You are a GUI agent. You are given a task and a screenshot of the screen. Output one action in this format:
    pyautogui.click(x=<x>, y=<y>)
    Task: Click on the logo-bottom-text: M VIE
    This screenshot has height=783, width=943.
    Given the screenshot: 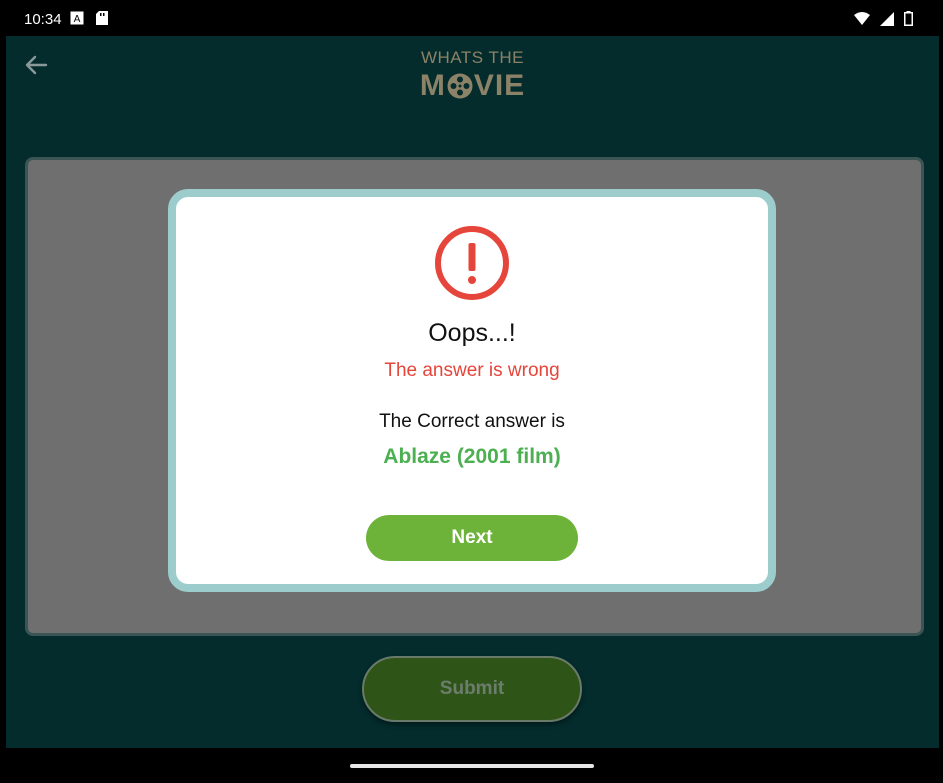 What is the action you would take?
    pyautogui.click(x=472, y=86)
    